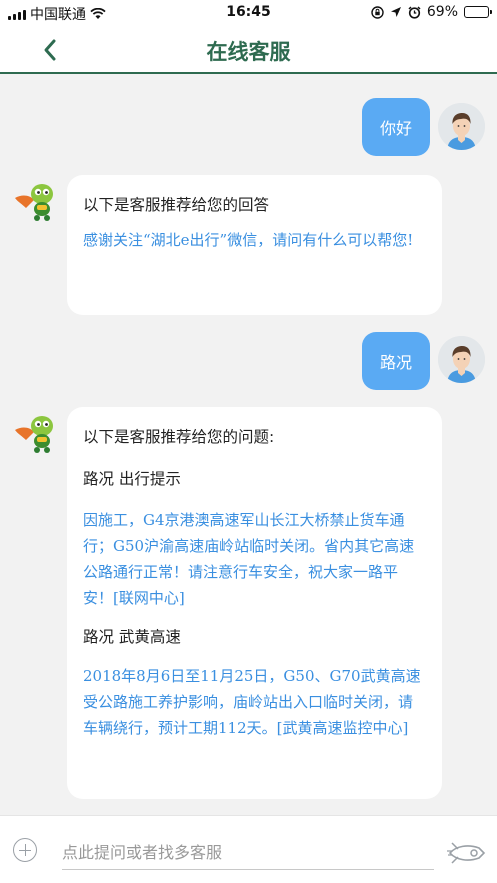 Image resolution: width=497 pixels, height=883 pixels. I want to click on screen-lock-icon, so click(377, 12).